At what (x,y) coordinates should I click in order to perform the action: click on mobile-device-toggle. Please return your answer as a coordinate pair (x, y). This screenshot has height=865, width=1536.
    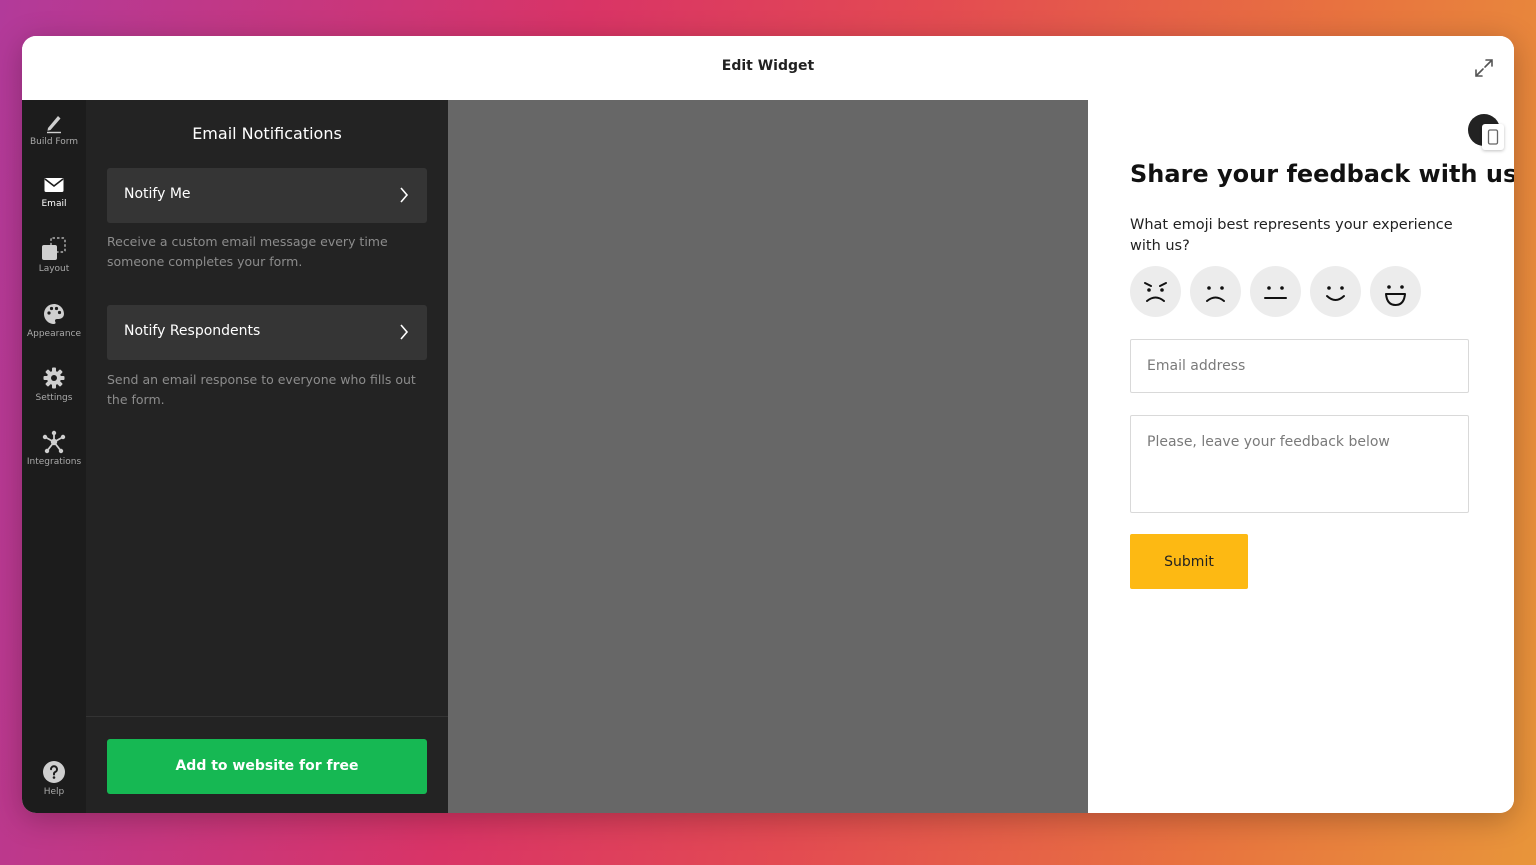
    Looking at the image, I should click on (1493, 137).